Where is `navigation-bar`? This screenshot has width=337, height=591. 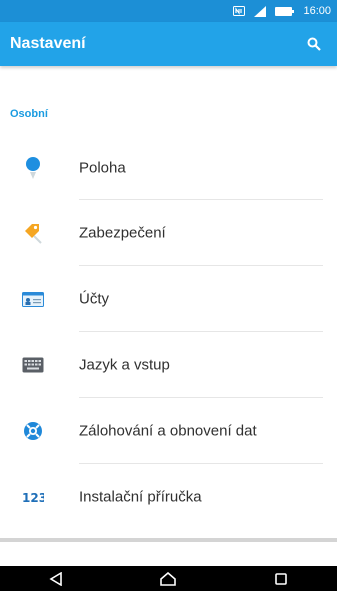 navigation-bar is located at coordinates (168, 578).